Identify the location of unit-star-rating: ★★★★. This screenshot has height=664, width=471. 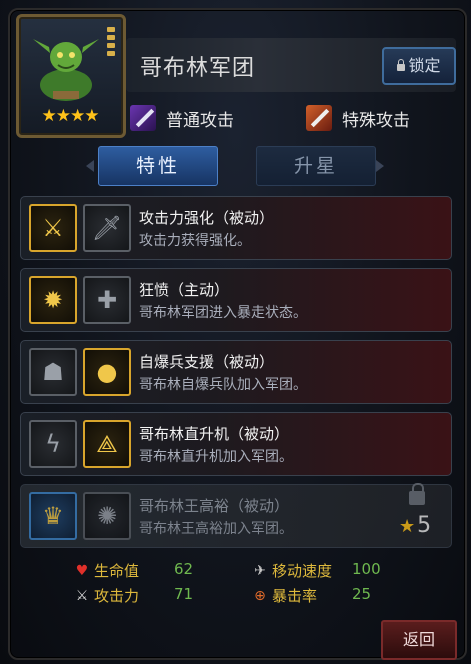
(70, 116).